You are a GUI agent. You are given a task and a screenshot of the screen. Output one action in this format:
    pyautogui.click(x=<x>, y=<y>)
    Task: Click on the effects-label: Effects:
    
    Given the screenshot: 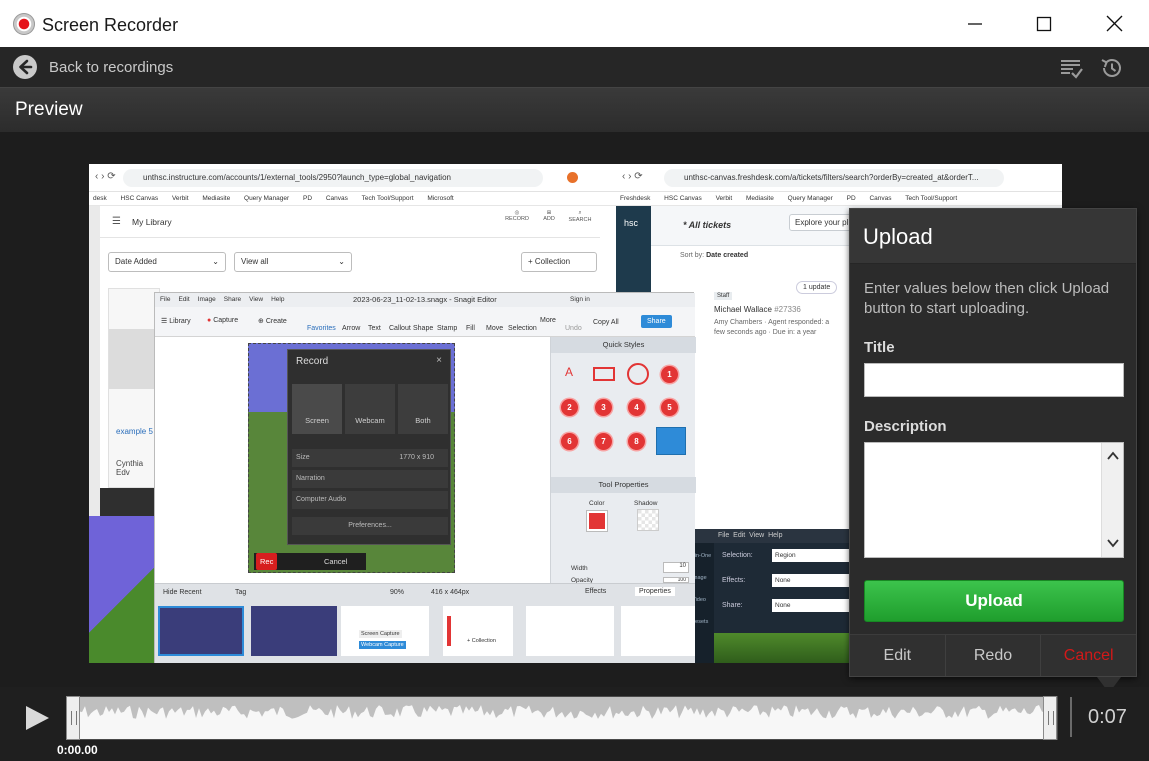 What is the action you would take?
    pyautogui.click(x=734, y=580)
    